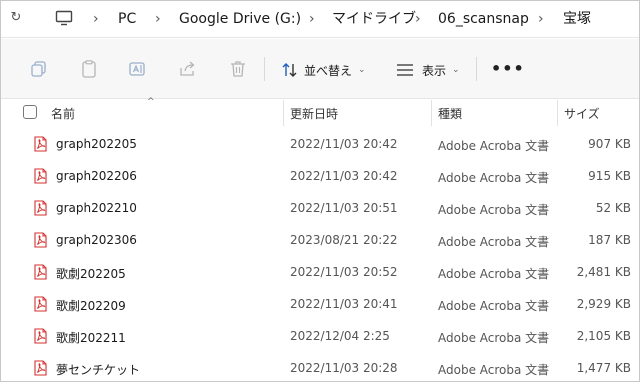  I want to click on column-header-size: サイズ, so click(582, 113).